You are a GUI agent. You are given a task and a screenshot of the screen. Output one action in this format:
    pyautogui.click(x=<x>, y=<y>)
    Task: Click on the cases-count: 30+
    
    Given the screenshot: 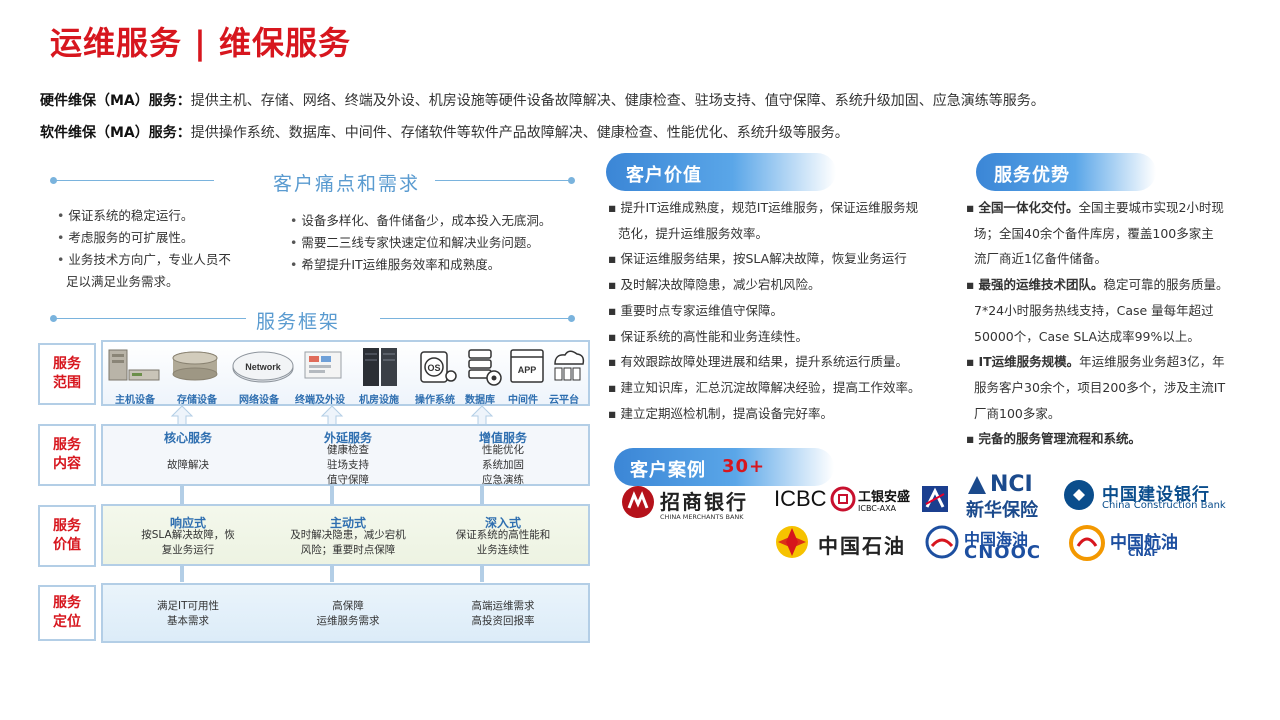 What is the action you would take?
    pyautogui.click(x=744, y=466)
    